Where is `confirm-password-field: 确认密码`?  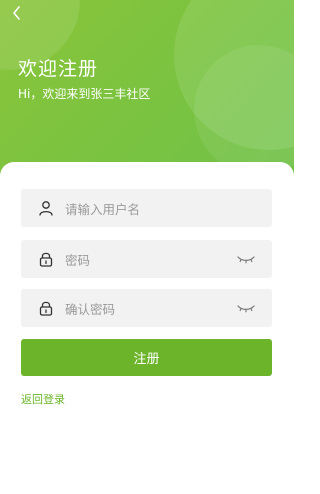 confirm-password-field: 确认密码 is located at coordinates (146, 308).